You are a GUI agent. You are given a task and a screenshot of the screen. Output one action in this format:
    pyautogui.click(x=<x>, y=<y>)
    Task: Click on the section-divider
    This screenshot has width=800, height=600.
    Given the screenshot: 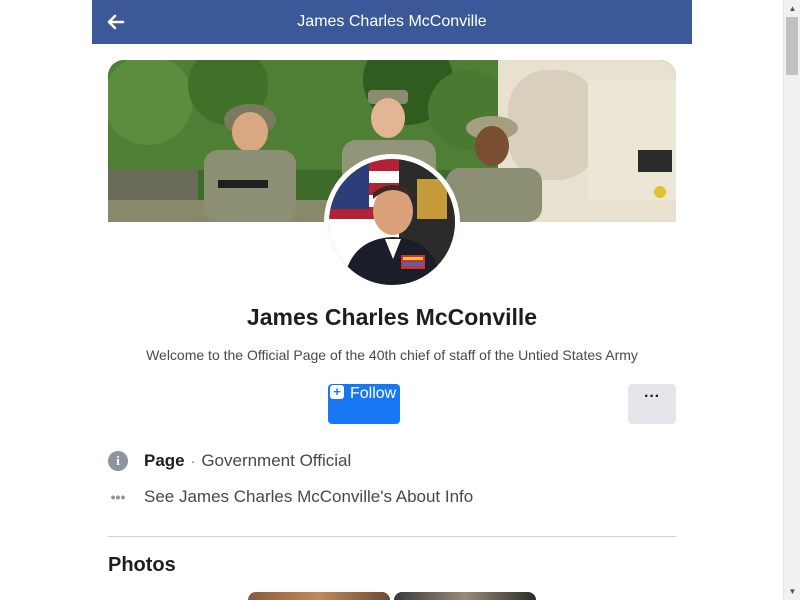 What is the action you would take?
    pyautogui.click(x=392, y=536)
    